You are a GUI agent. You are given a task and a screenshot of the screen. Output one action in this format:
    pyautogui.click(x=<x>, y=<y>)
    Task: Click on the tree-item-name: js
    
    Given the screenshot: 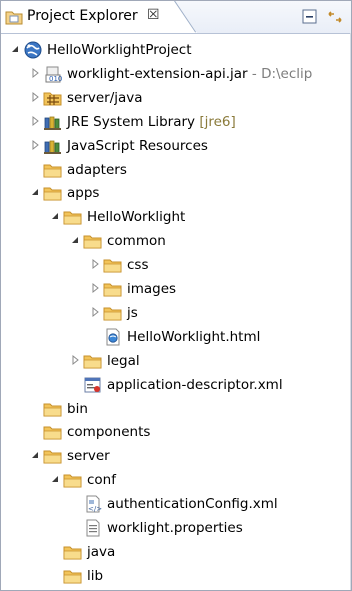 What is the action you would take?
    pyautogui.click(x=132, y=312)
    